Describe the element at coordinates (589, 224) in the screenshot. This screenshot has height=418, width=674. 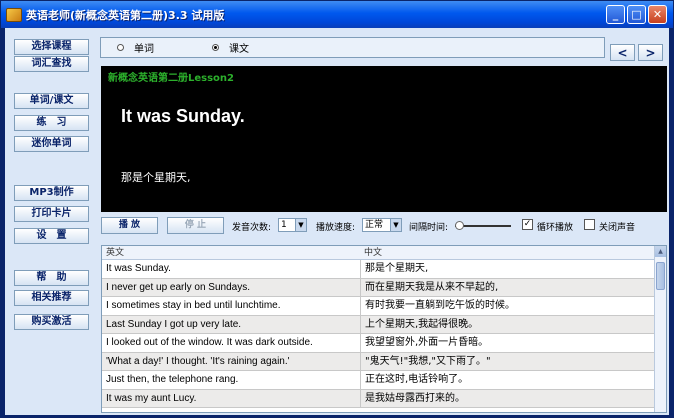
I see `mute-checkbox` at that location.